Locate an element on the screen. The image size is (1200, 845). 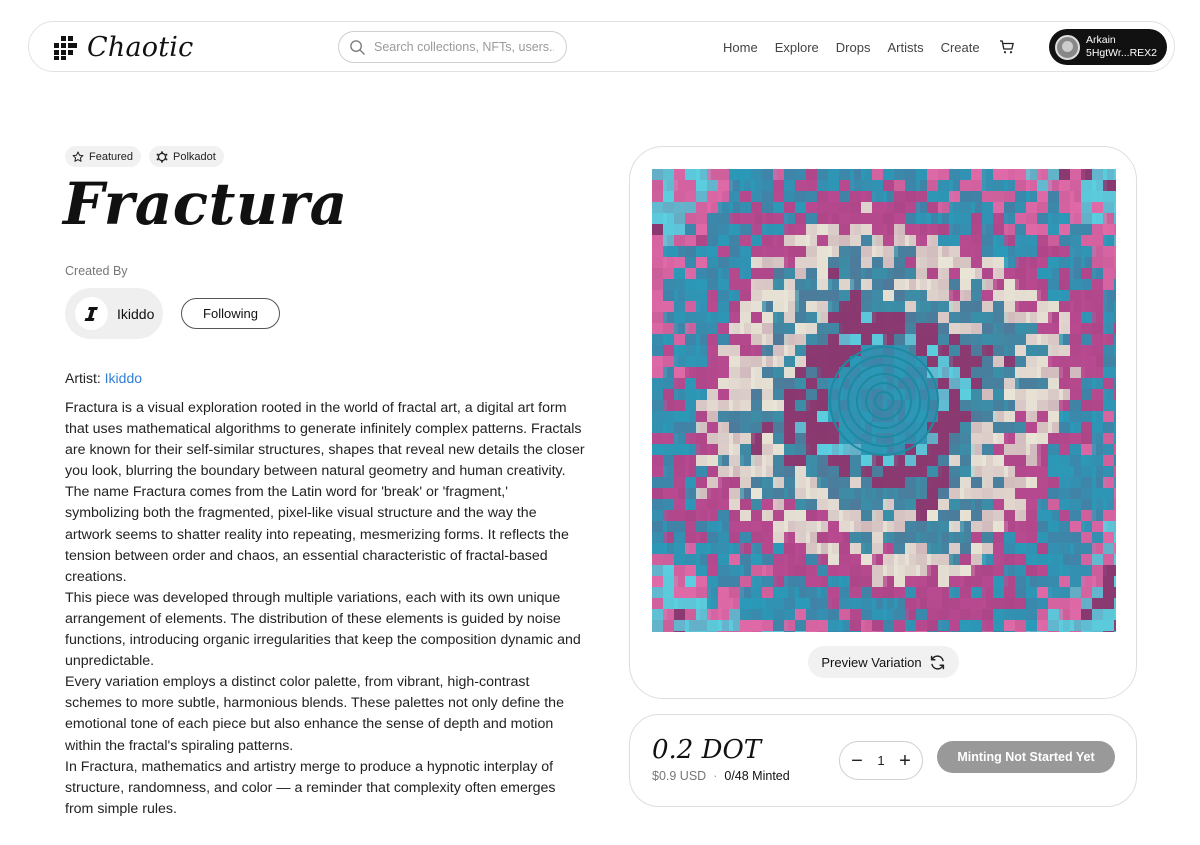
account-avatar is located at coordinates (1067, 47).